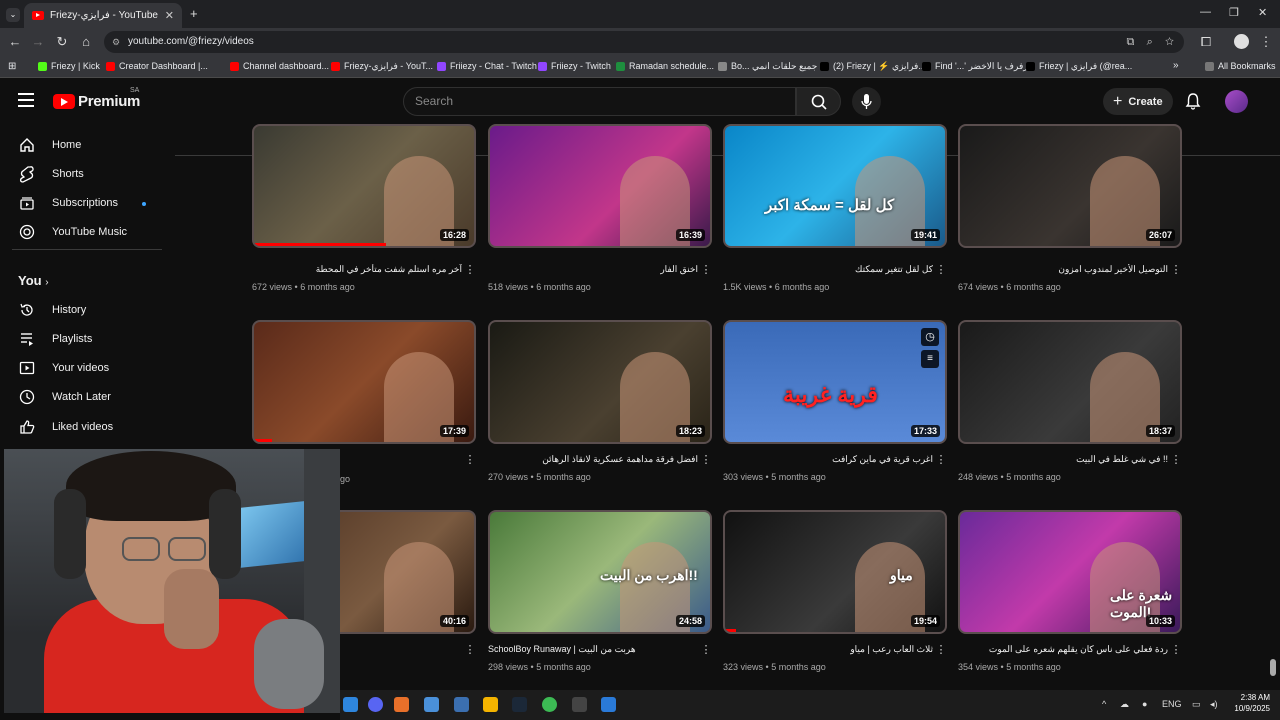  Describe the element at coordinates (490, 704) in the screenshot. I see `file-explorer-icon` at that location.